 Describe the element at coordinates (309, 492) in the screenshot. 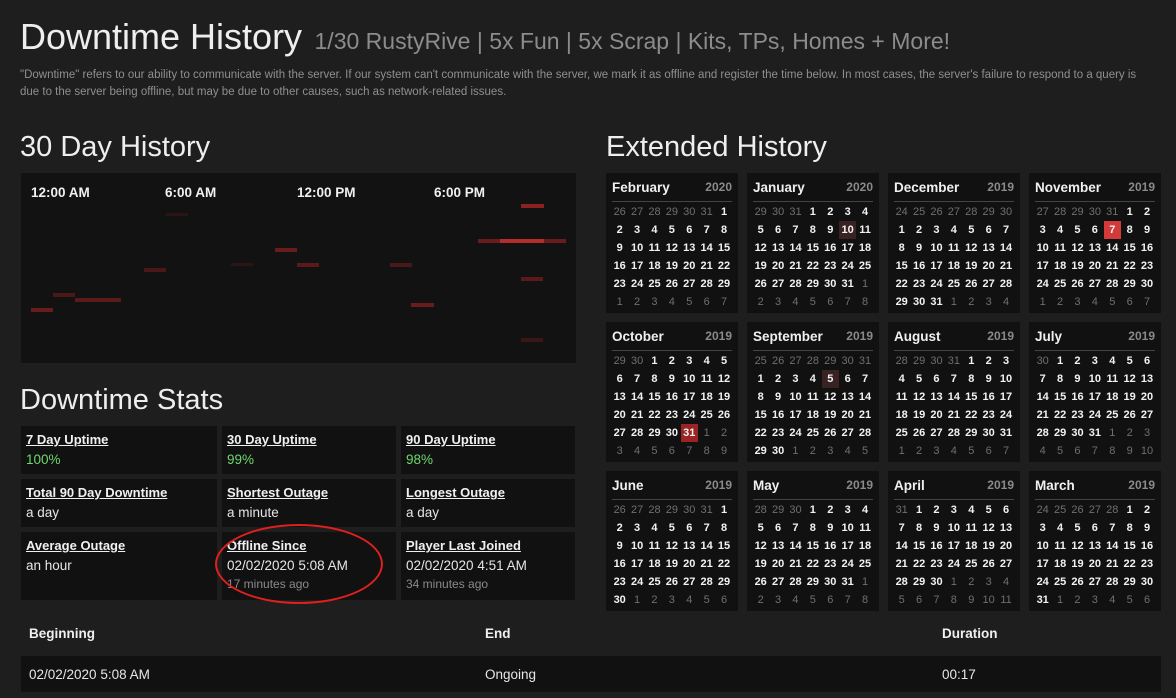

I see `stat-label: Shortest Outage` at that location.